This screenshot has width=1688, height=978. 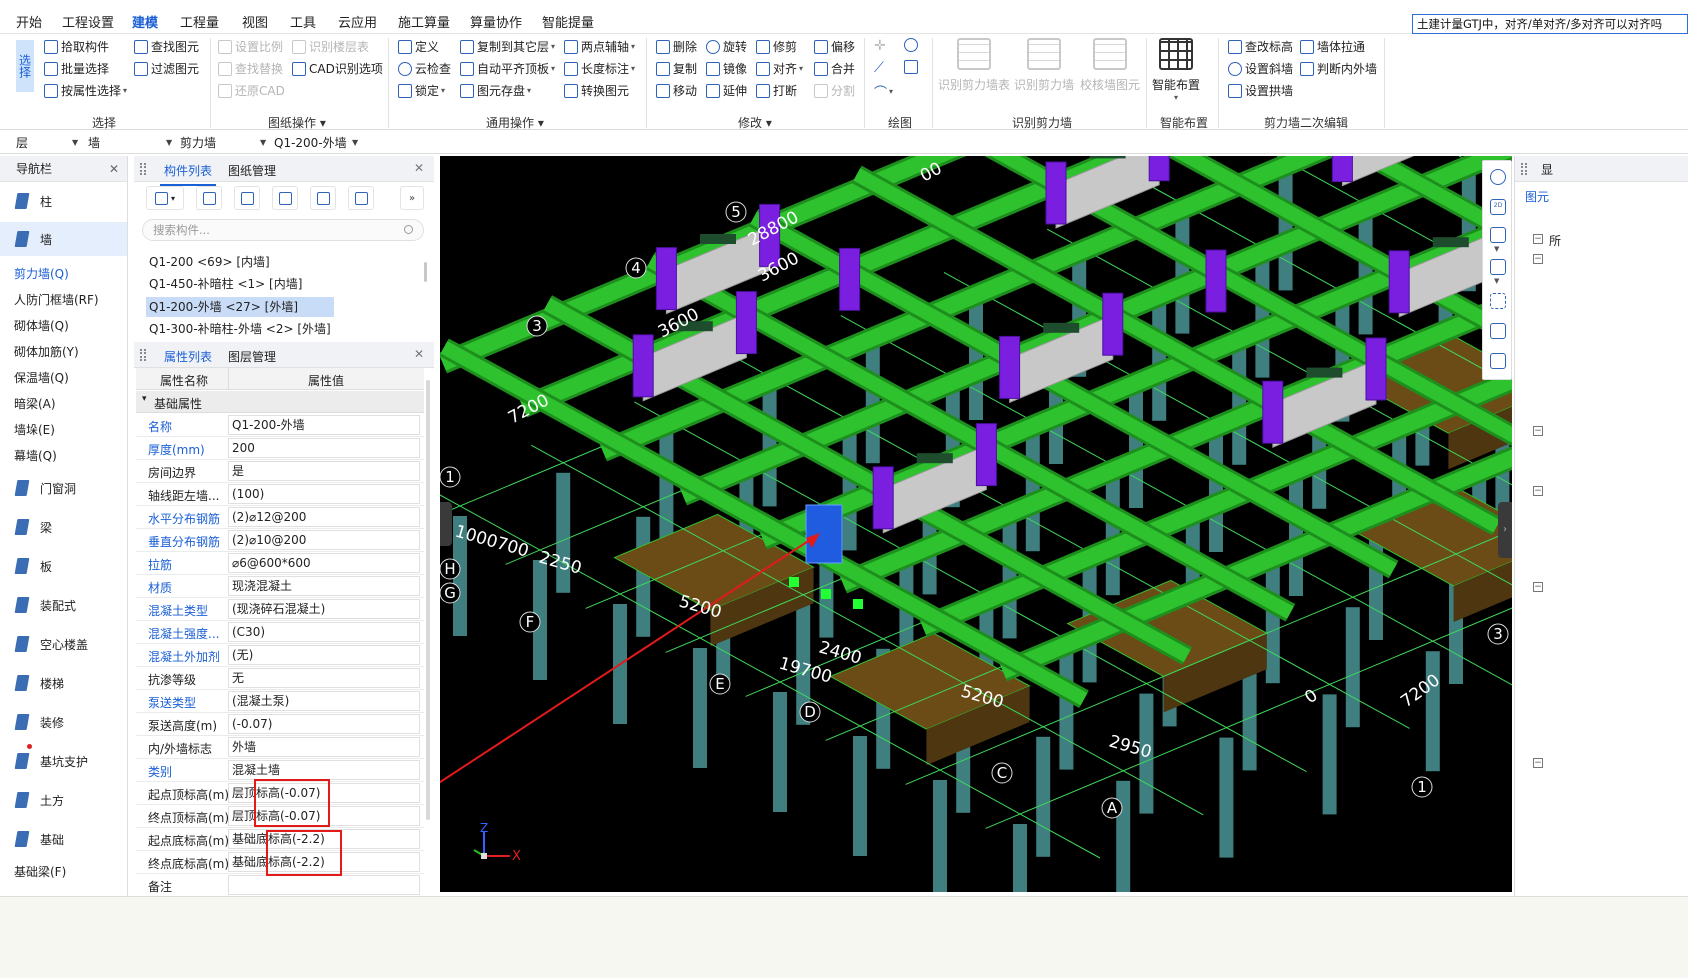 I want to click on extend-button: 延伸, so click(x=726, y=90).